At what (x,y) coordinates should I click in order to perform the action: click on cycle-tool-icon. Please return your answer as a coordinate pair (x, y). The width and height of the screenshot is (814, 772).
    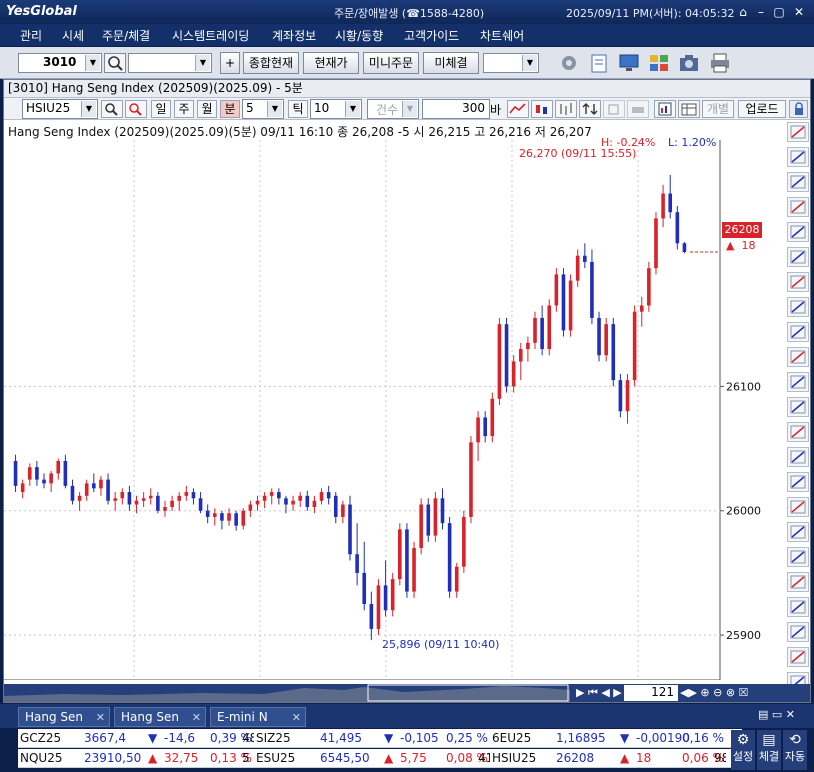
    Looking at the image, I should click on (798, 507).